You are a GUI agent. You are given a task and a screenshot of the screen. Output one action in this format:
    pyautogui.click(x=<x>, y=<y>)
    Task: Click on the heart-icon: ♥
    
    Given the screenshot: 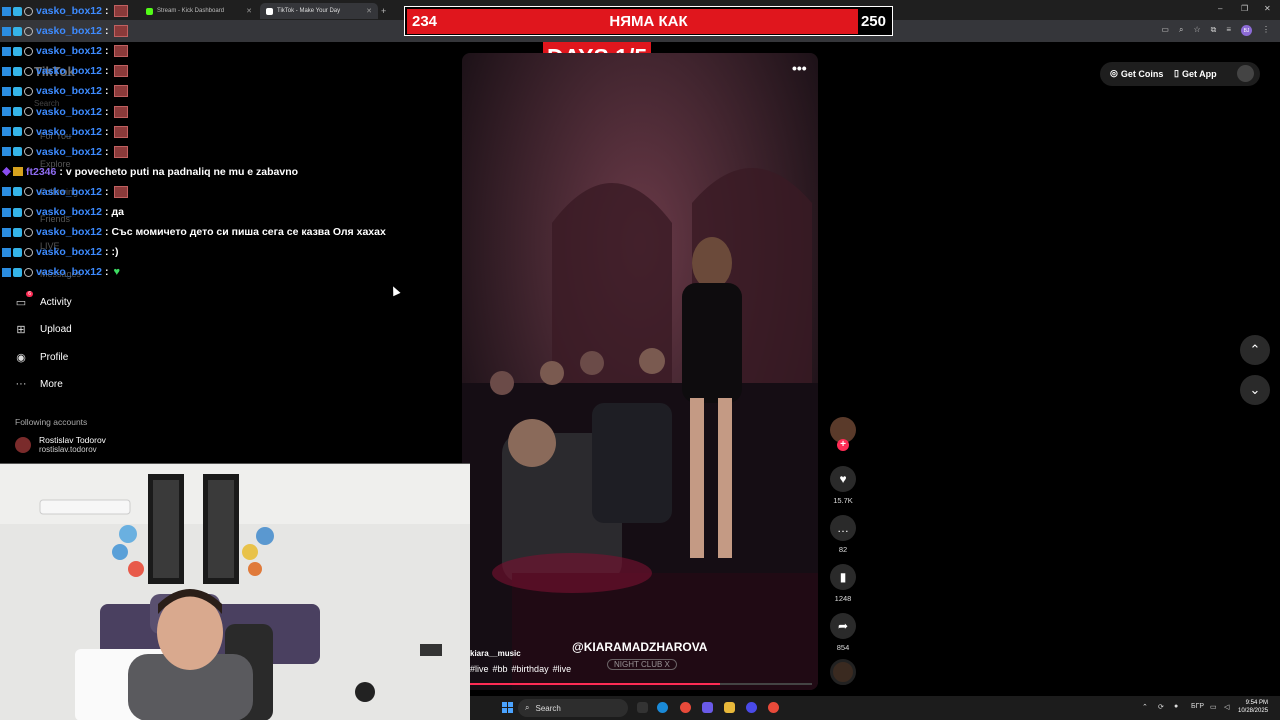 What is the action you would take?
    pyautogui.click(x=843, y=479)
    